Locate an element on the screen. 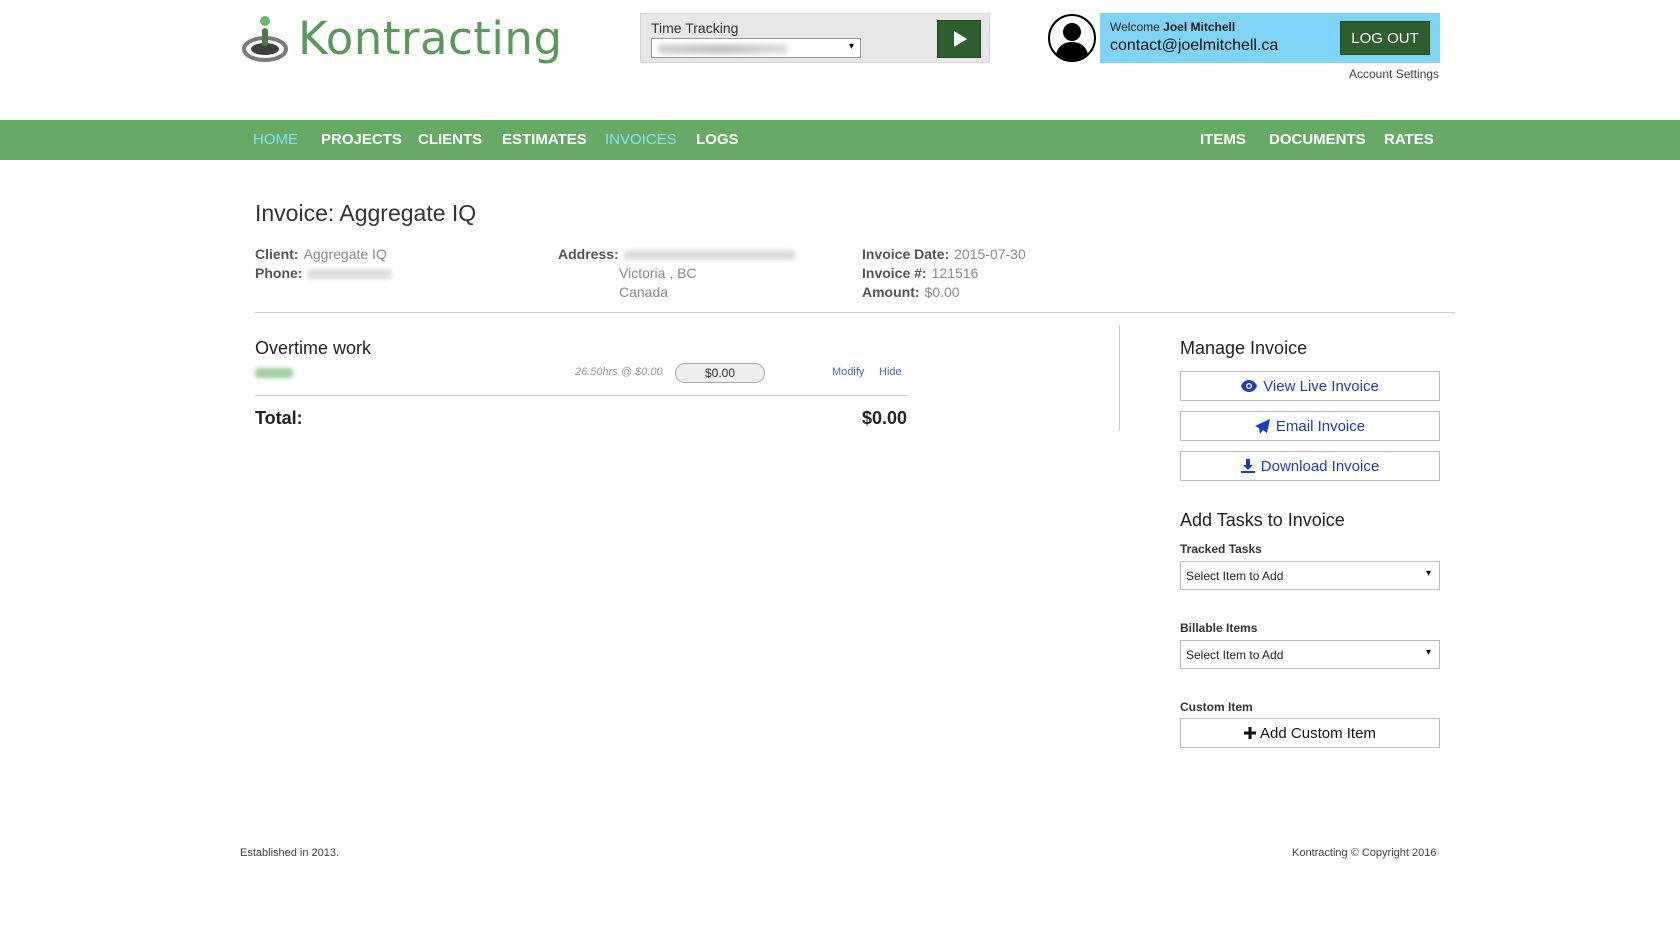 This screenshot has height=925, width=1680. view-live-invoice-button: View Live Invoice is located at coordinates (1310, 386).